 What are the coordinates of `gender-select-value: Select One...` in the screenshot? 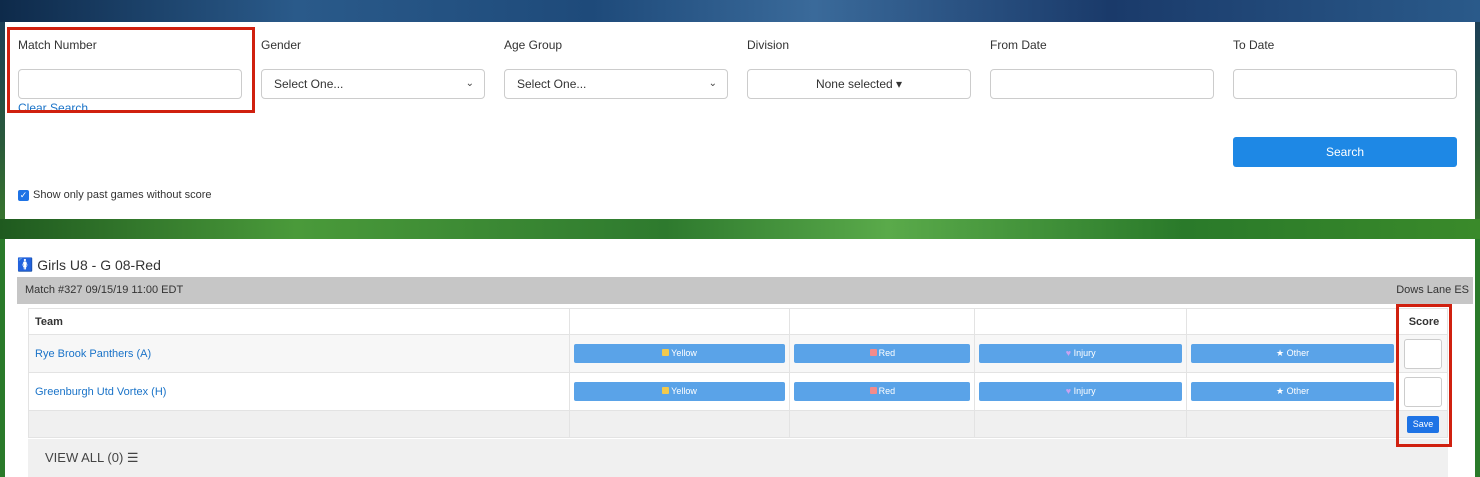 It's located at (309, 84).